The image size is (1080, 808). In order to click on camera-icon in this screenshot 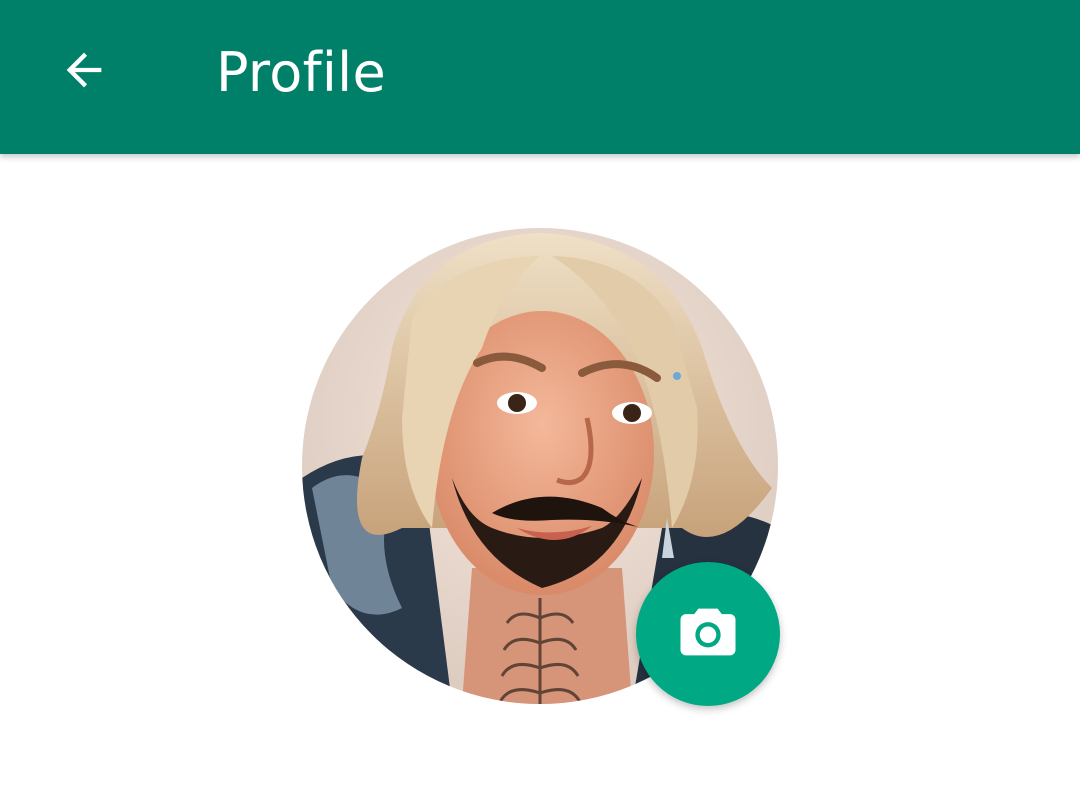, I will do `click(708, 634)`.